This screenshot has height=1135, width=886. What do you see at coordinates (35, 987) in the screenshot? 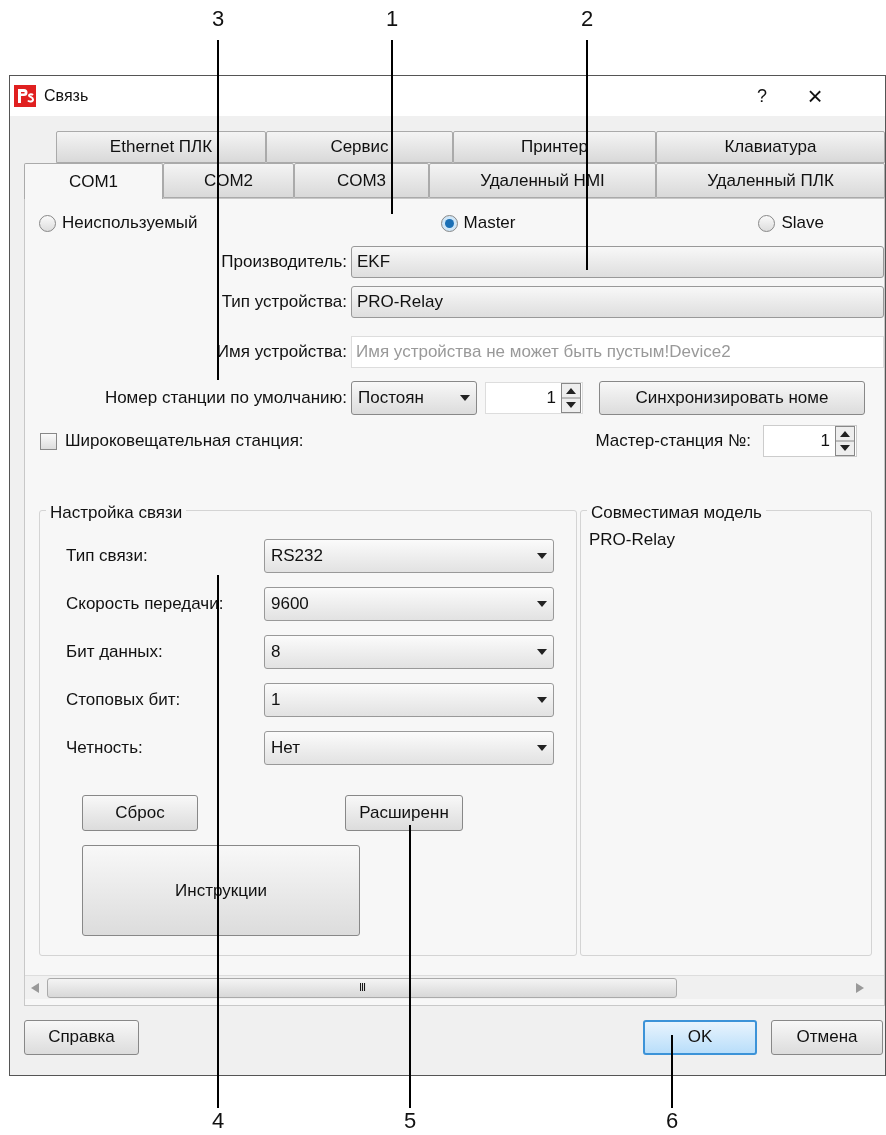
I see `scroll-left-icon` at bounding box center [35, 987].